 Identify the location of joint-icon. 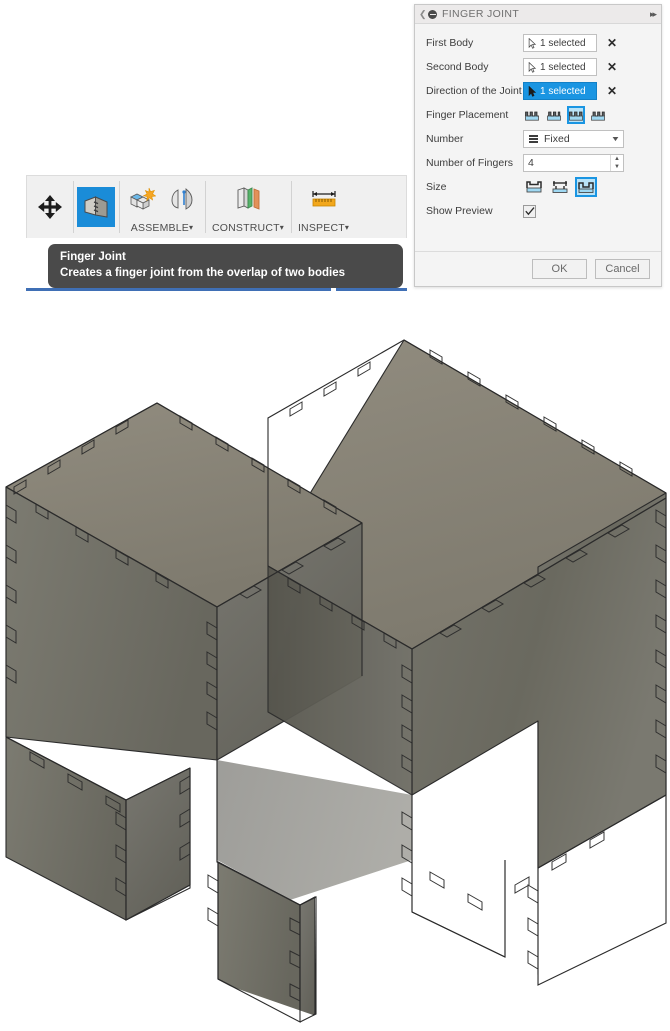
(182, 198).